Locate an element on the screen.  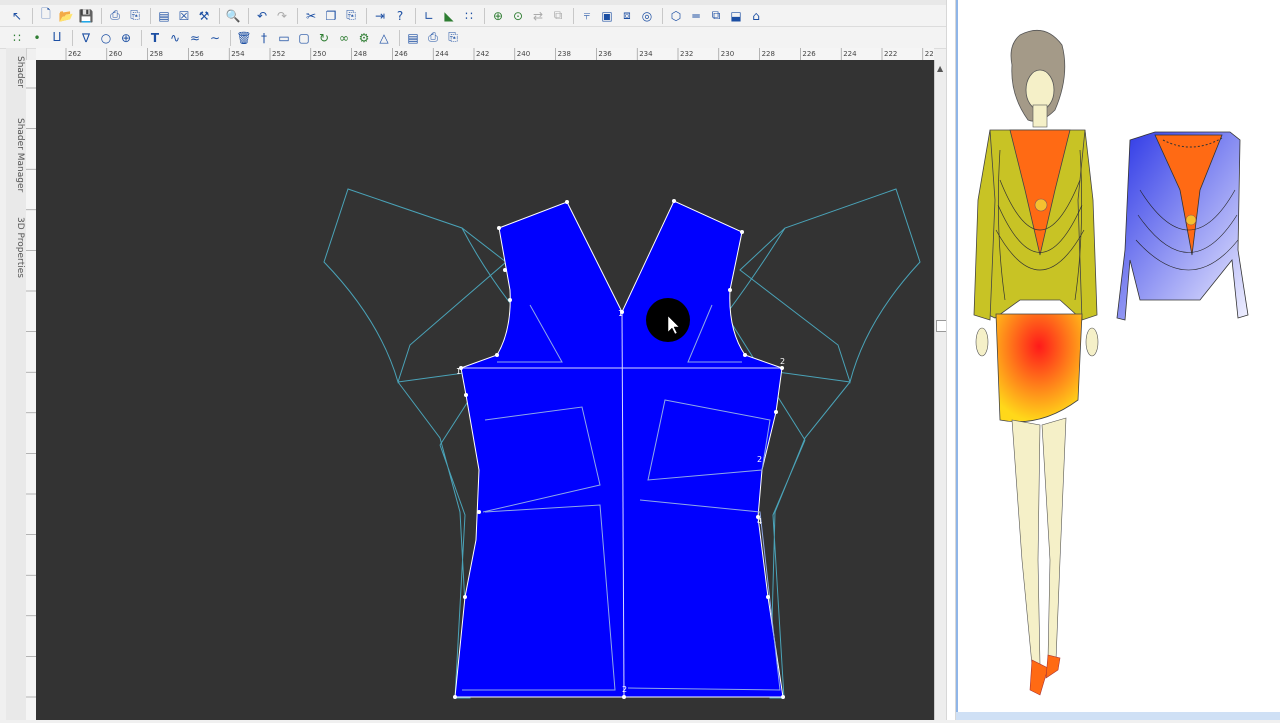
paste-icon: ⎘ is located at coordinates (351, 16).